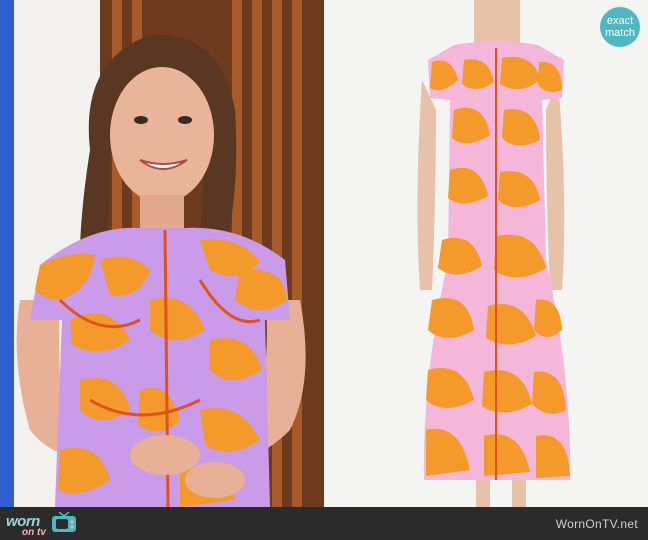  What do you see at coordinates (596, 524) in the screenshot?
I see `site-credit: WornOnTV.net` at bounding box center [596, 524].